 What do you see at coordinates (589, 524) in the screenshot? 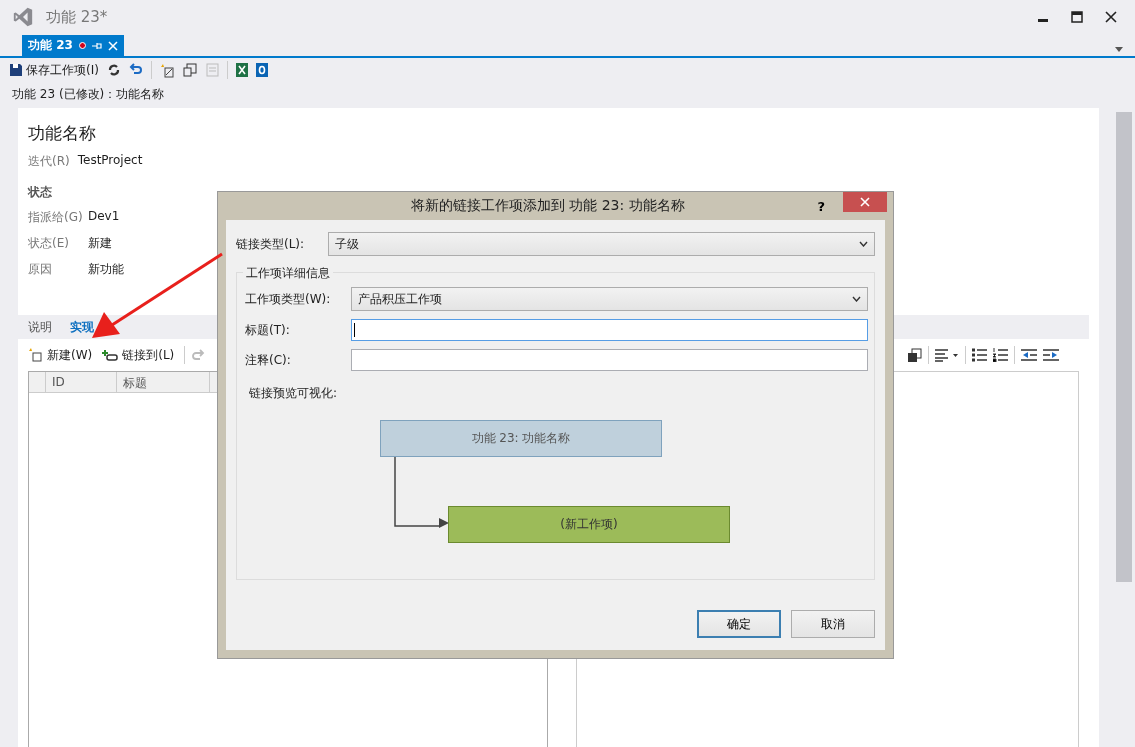
I see `child-node: (新工作项)` at bounding box center [589, 524].